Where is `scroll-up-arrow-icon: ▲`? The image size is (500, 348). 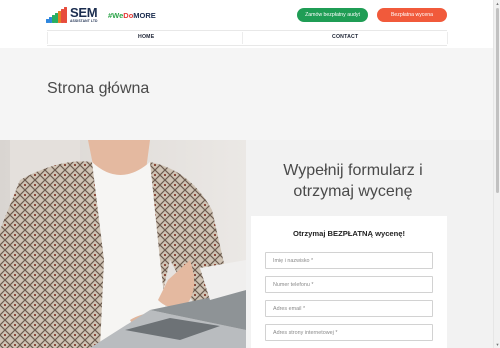
scroll-up-arrow-icon: ▲ is located at coordinates (497, 3).